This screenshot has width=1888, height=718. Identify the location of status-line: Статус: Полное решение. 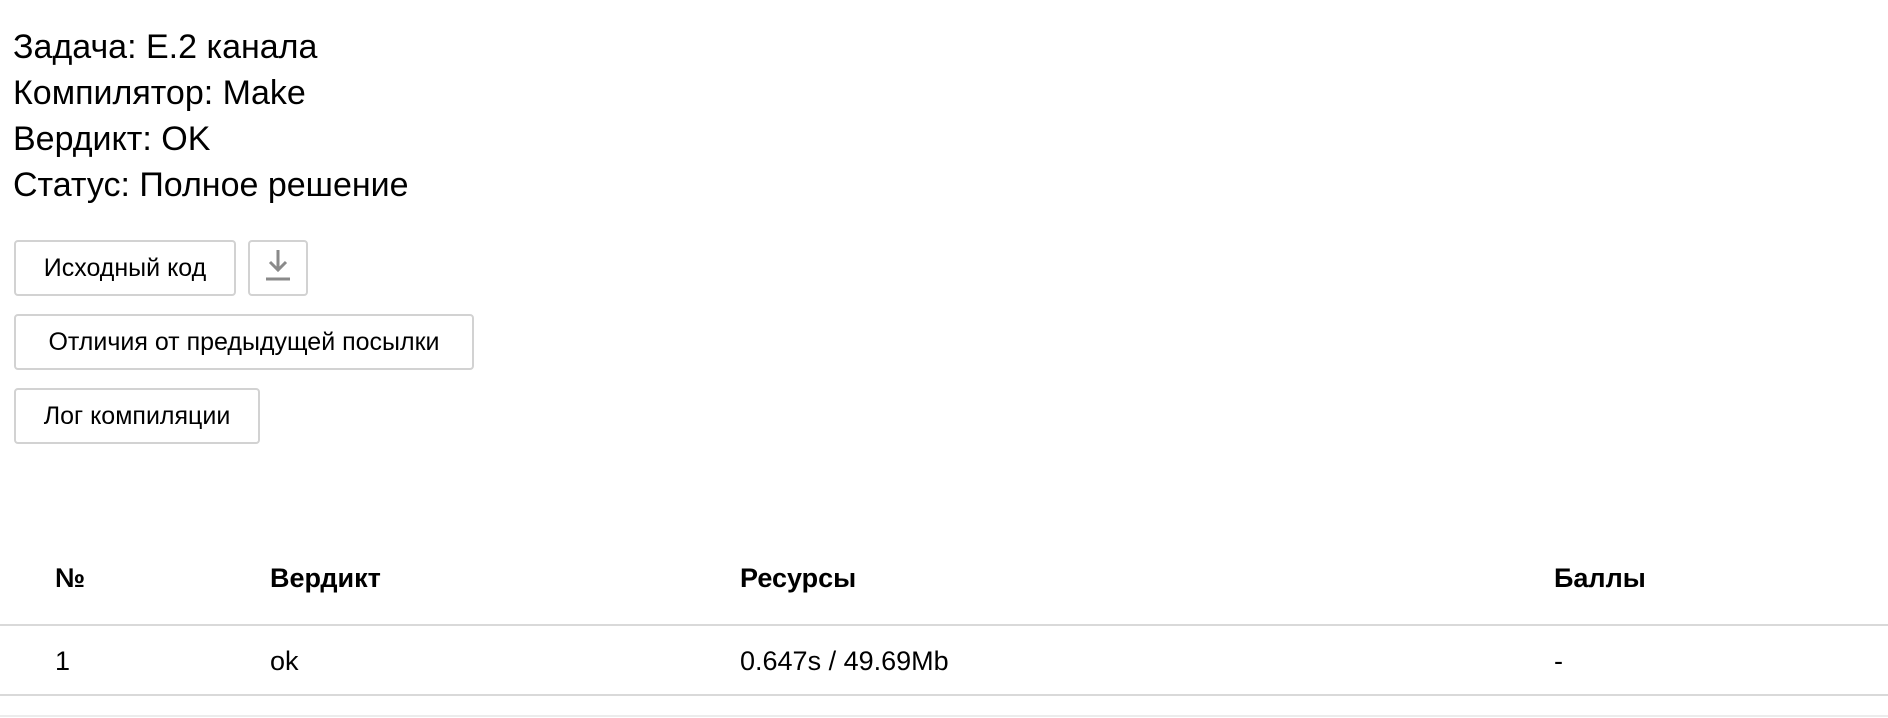
(211, 185).